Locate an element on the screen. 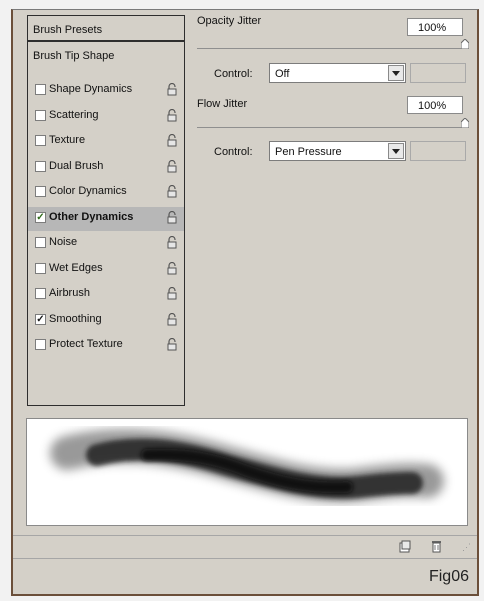  option-label: Dual Brush is located at coordinates (76, 165).